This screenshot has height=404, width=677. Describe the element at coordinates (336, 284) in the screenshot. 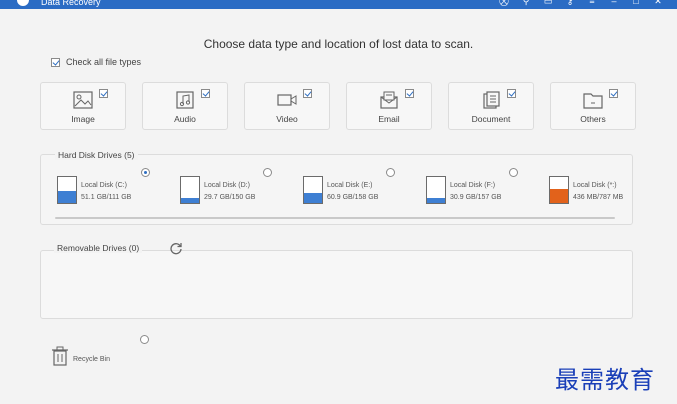

I see `removable-drives-panel` at that location.